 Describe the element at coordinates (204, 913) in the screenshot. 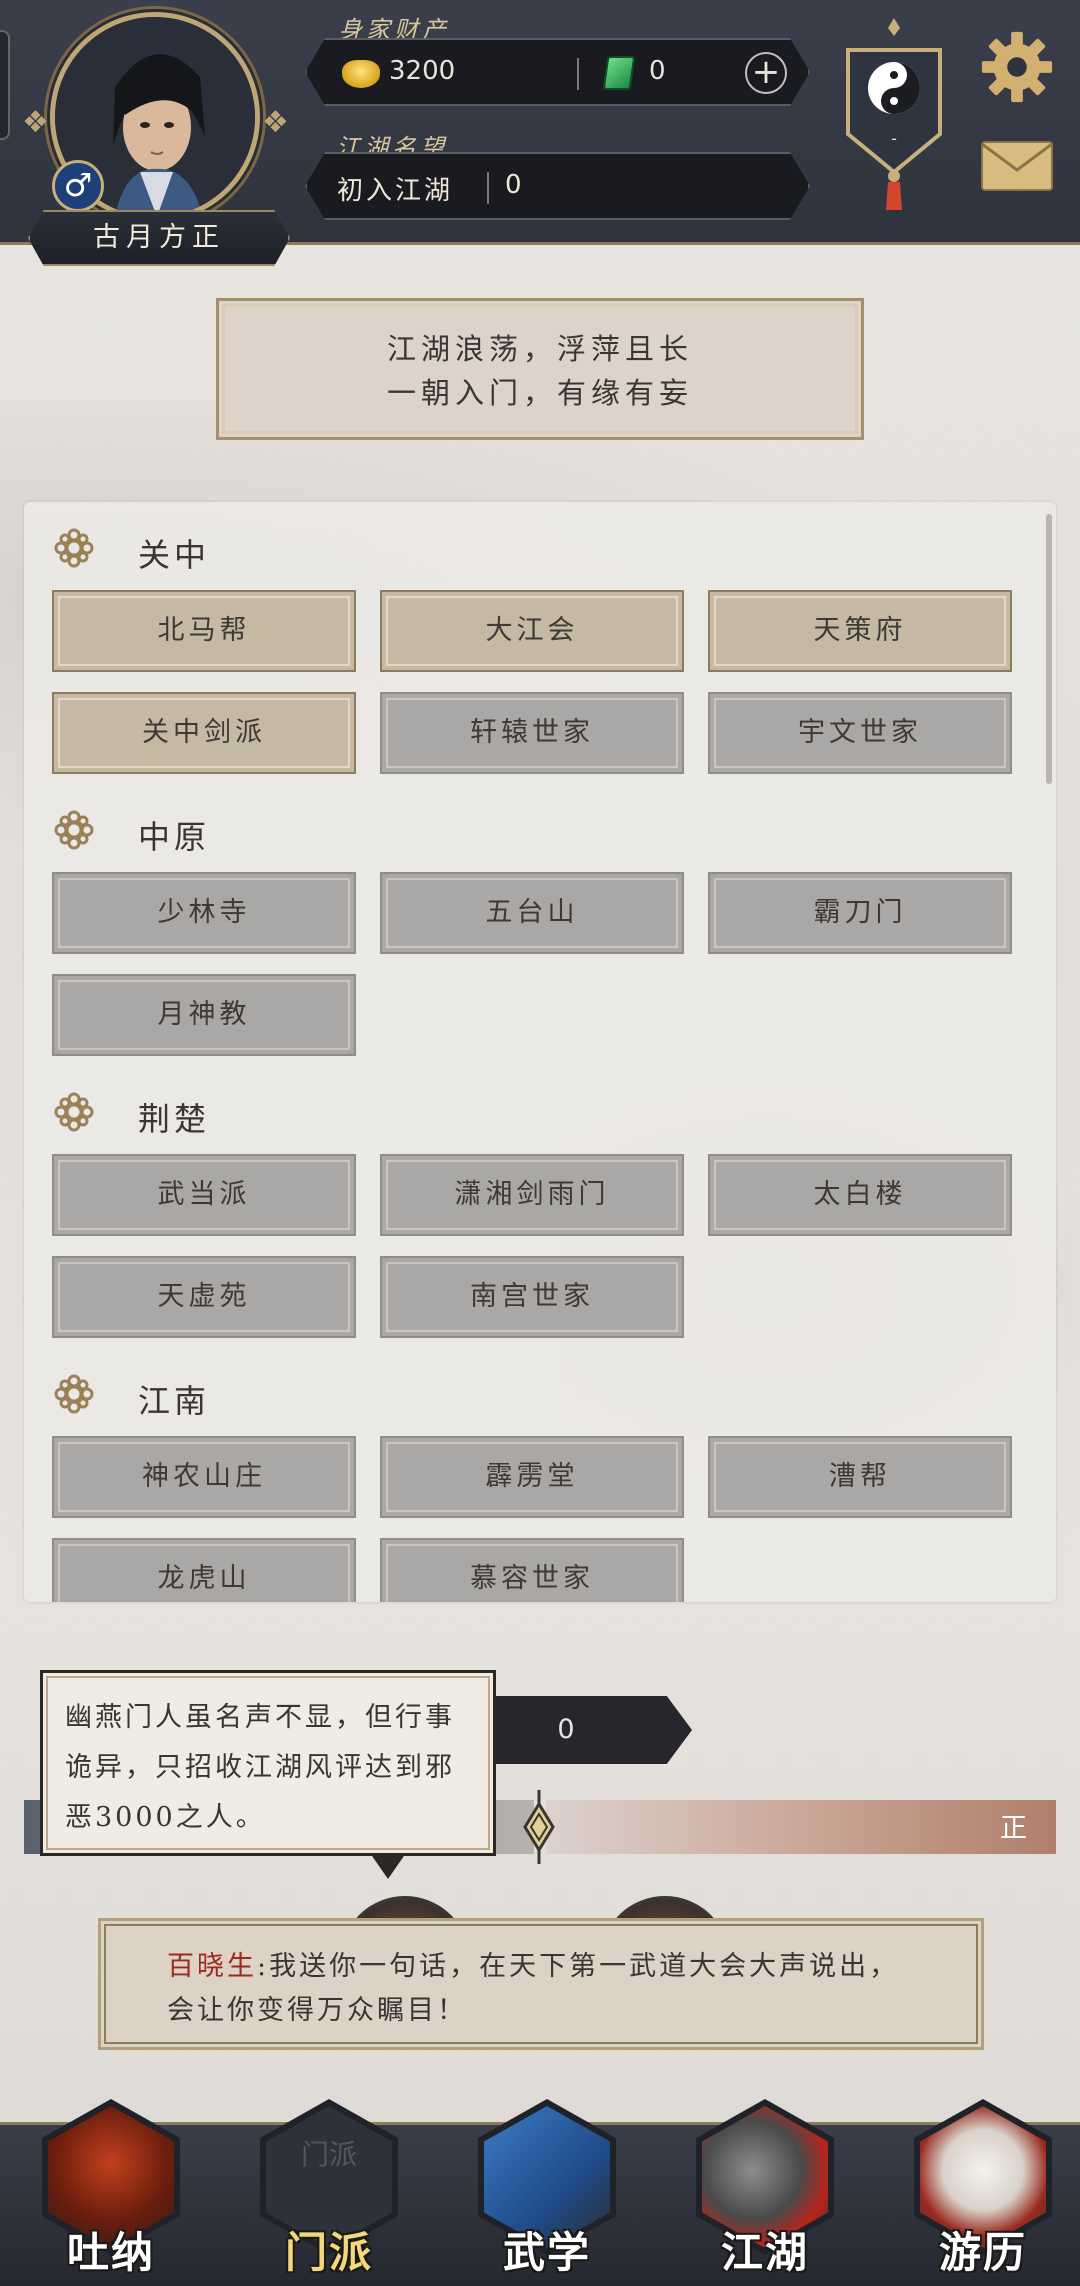

I see `sect-button-shaolinsi: 少林寺` at that location.